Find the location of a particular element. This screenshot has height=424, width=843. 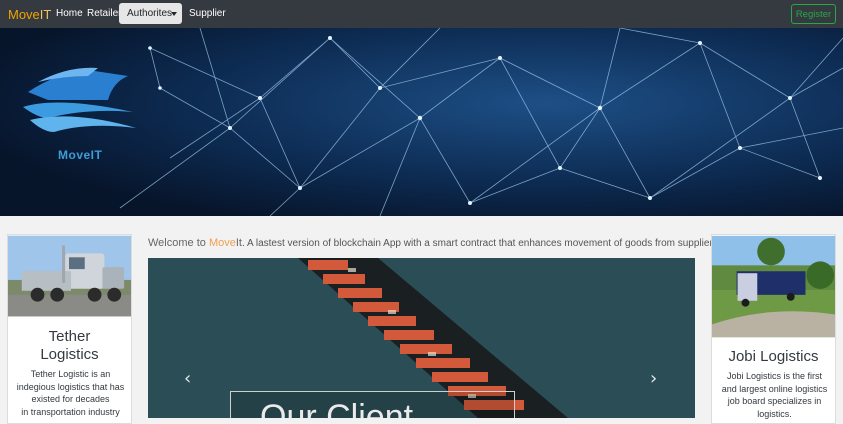

card-title: Jobi Logistics is located at coordinates (773, 356).